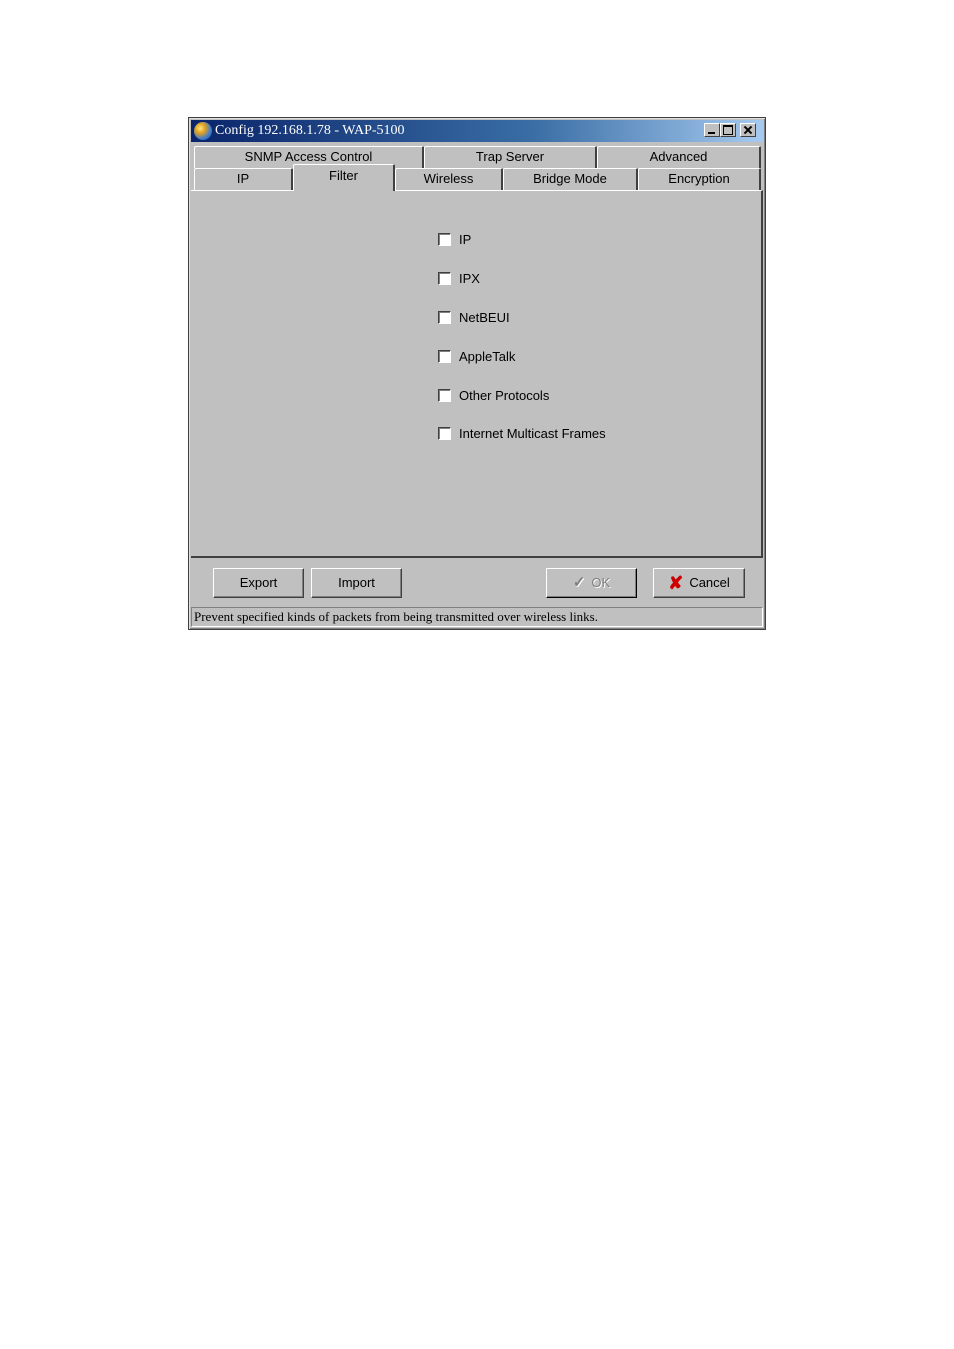 The image size is (954, 1349). What do you see at coordinates (676, 583) in the screenshot?
I see `red-x-icon: ✘` at bounding box center [676, 583].